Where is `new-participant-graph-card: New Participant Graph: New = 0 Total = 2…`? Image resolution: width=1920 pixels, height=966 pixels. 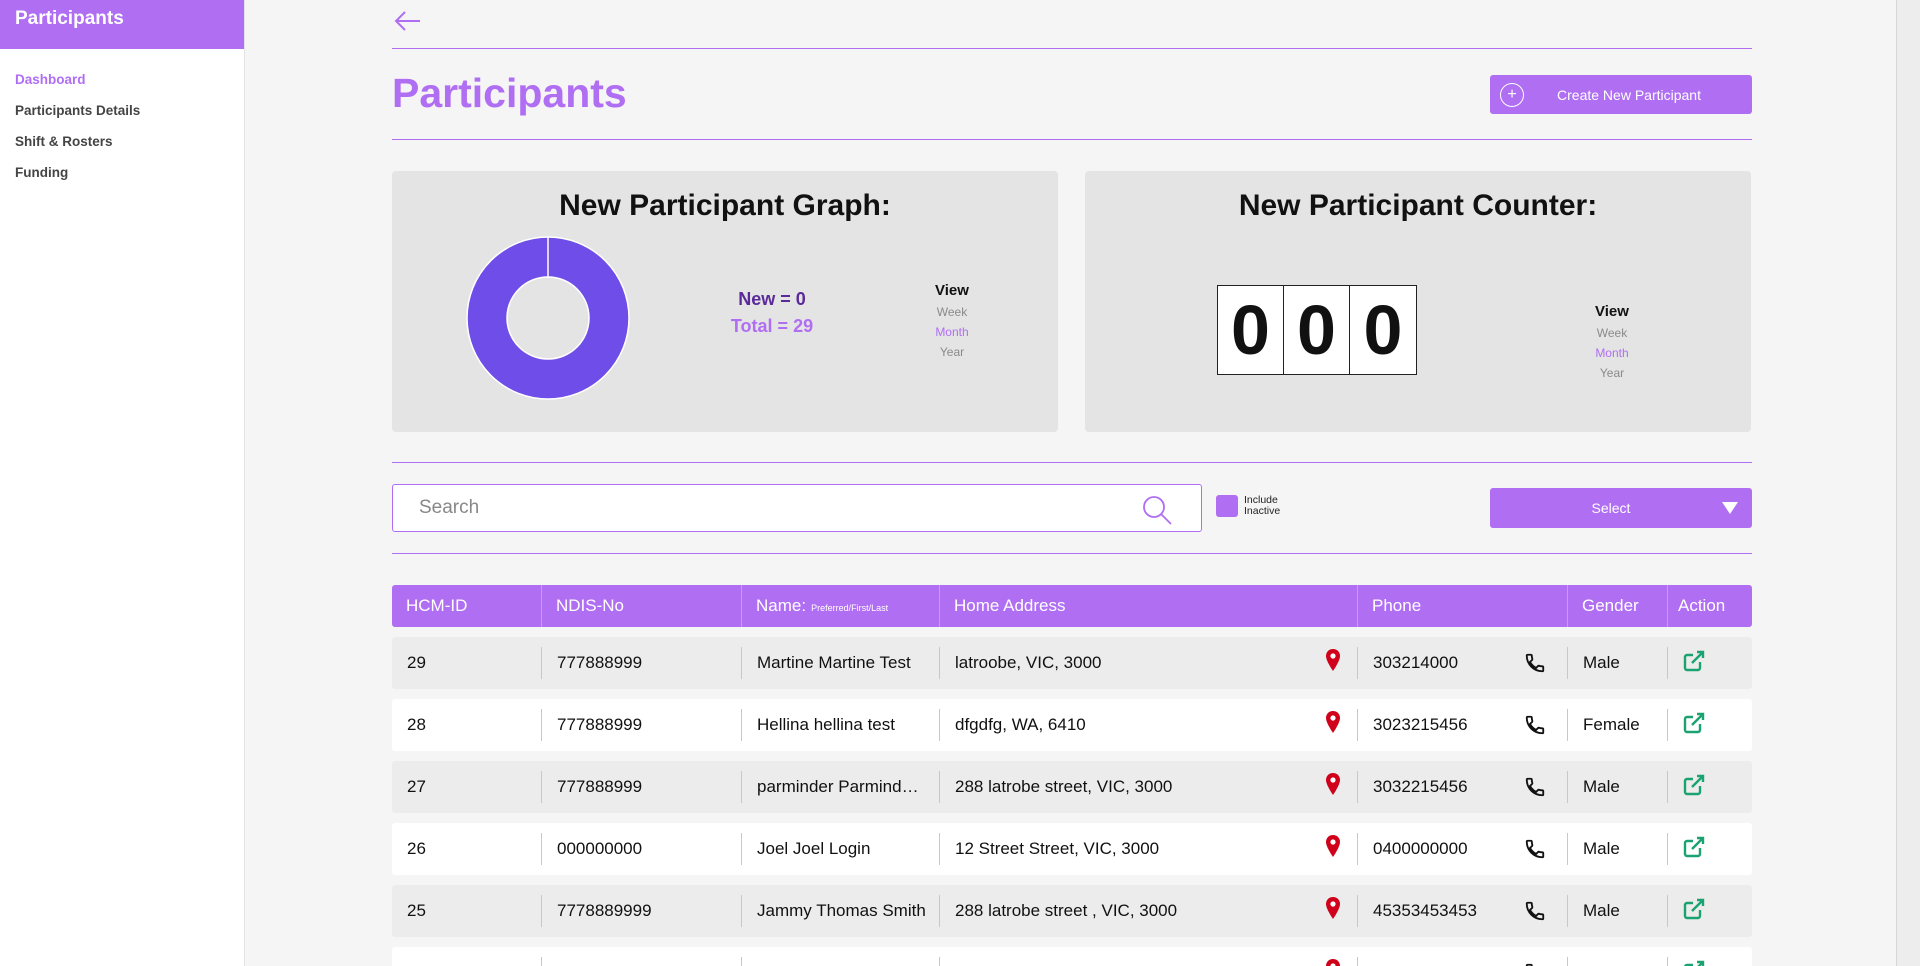 new-participant-graph-card: New Participant Graph: New = 0 Total = 2… is located at coordinates (725, 301).